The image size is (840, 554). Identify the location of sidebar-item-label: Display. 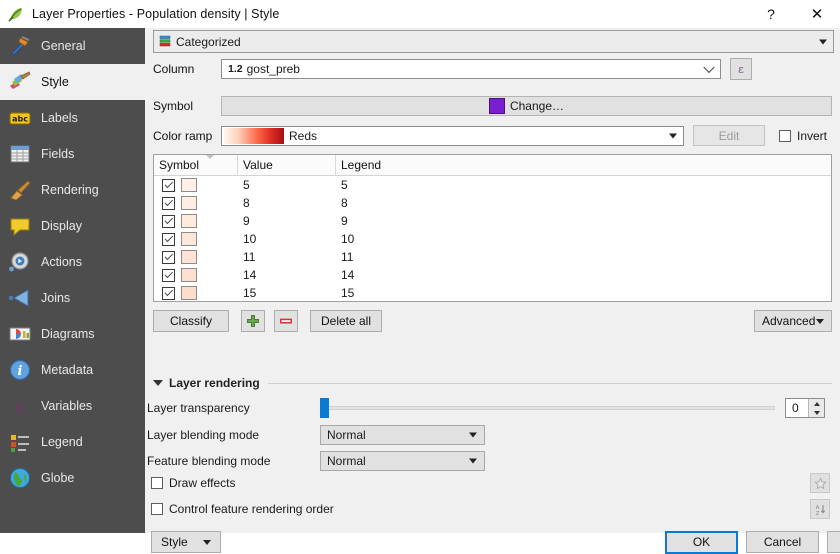
(61, 226).